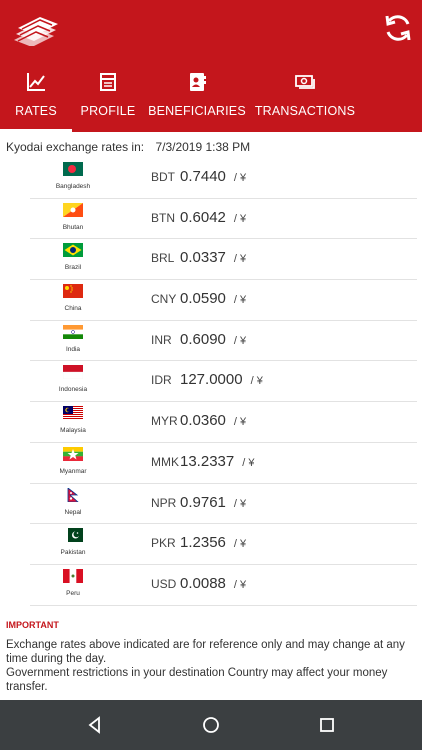 This screenshot has width=422, height=750. What do you see at coordinates (198, 82) in the screenshot?
I see `contacts-icon` at bounding box center [198, 82].